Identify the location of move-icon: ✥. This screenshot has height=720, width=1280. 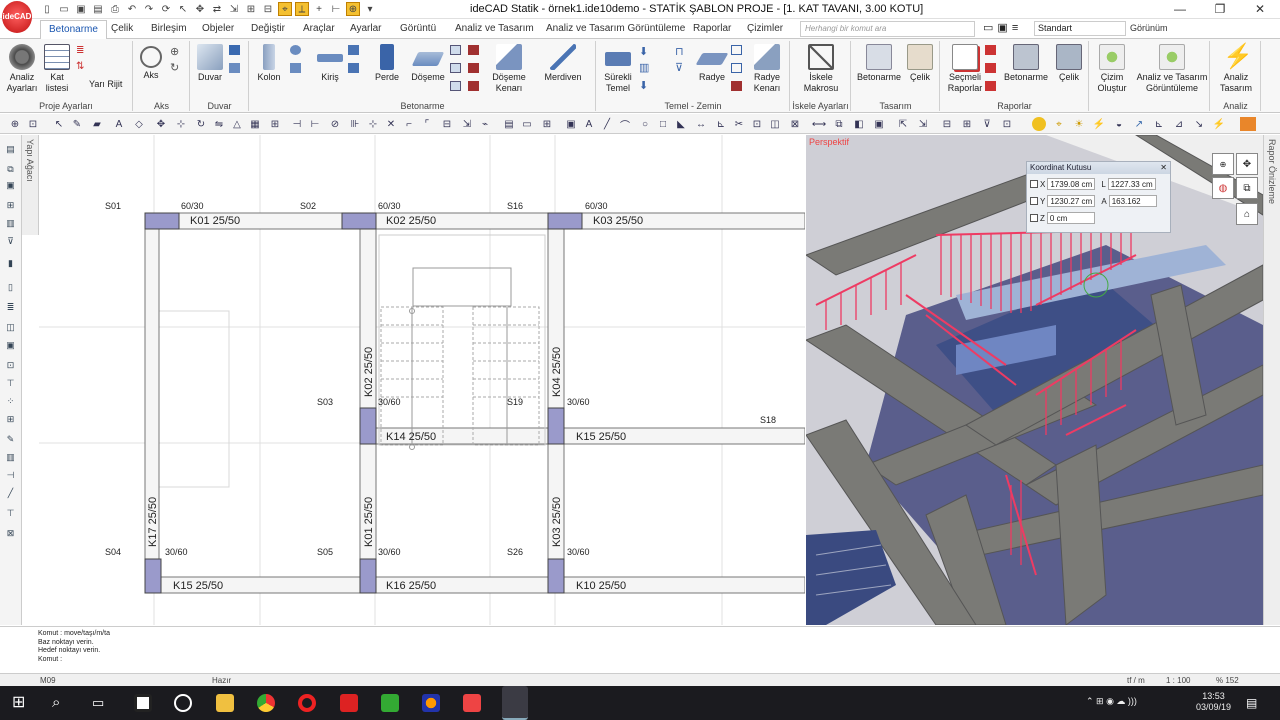
(200, 9).